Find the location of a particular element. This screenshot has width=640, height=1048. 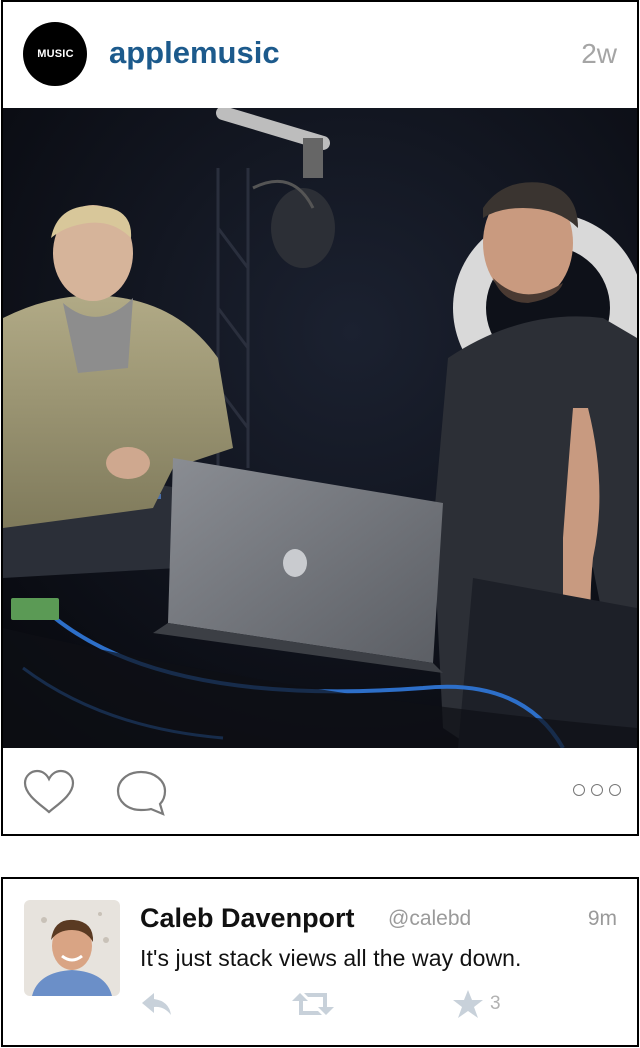

star-icon is located at coordinates (468, 1004).